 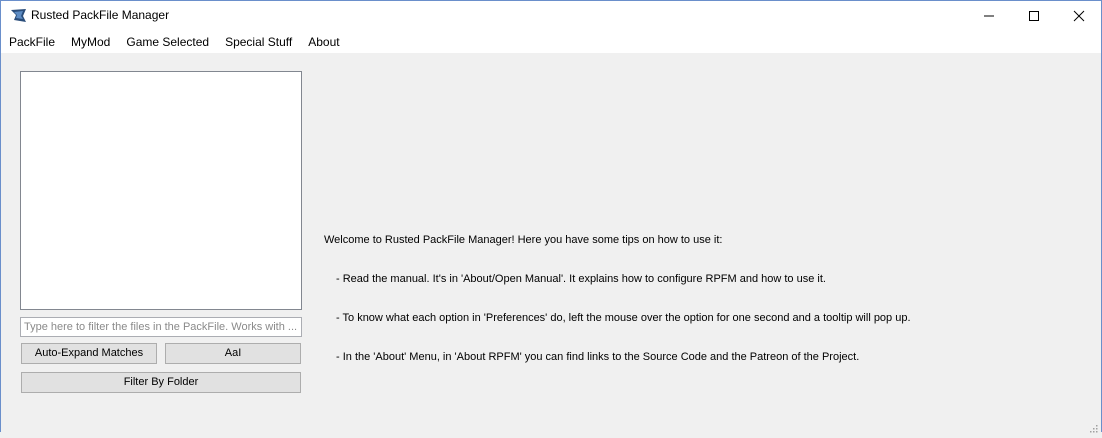 I want to click on filter-by-folder-button: Filter By Folder, so click(x=161, y=382).